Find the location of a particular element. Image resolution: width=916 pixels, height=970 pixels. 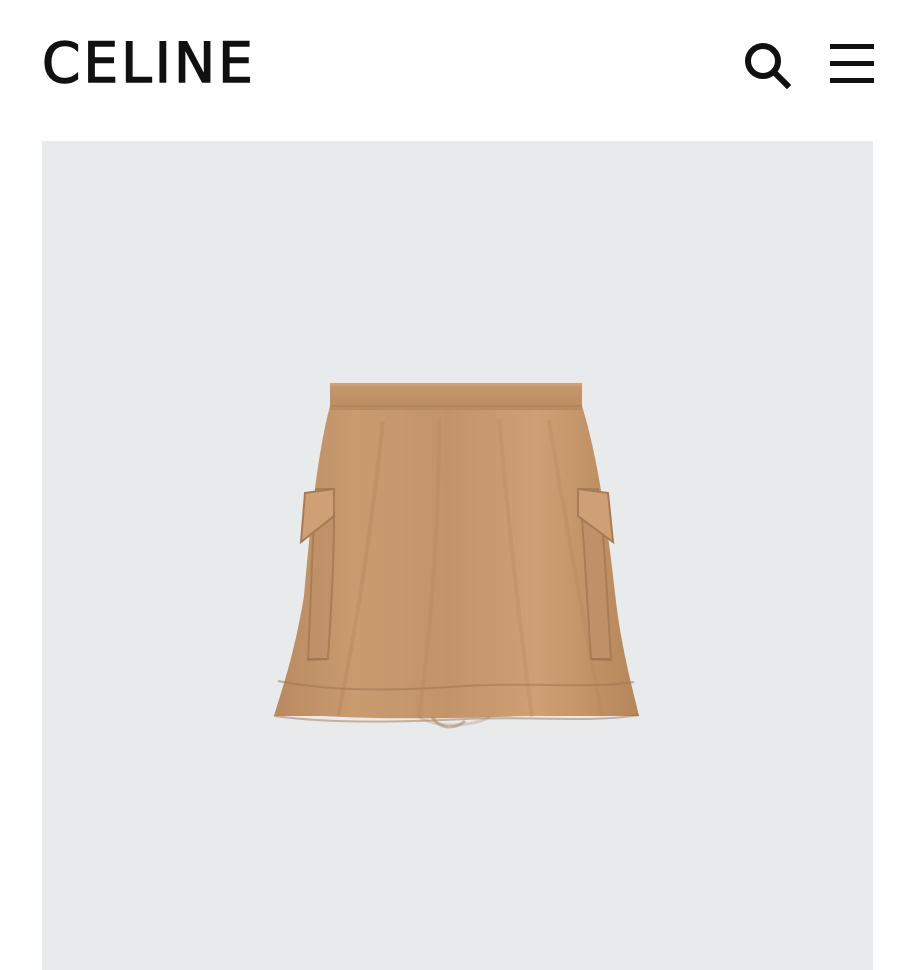

skirt-product-image is located at coordinates (456, 556).